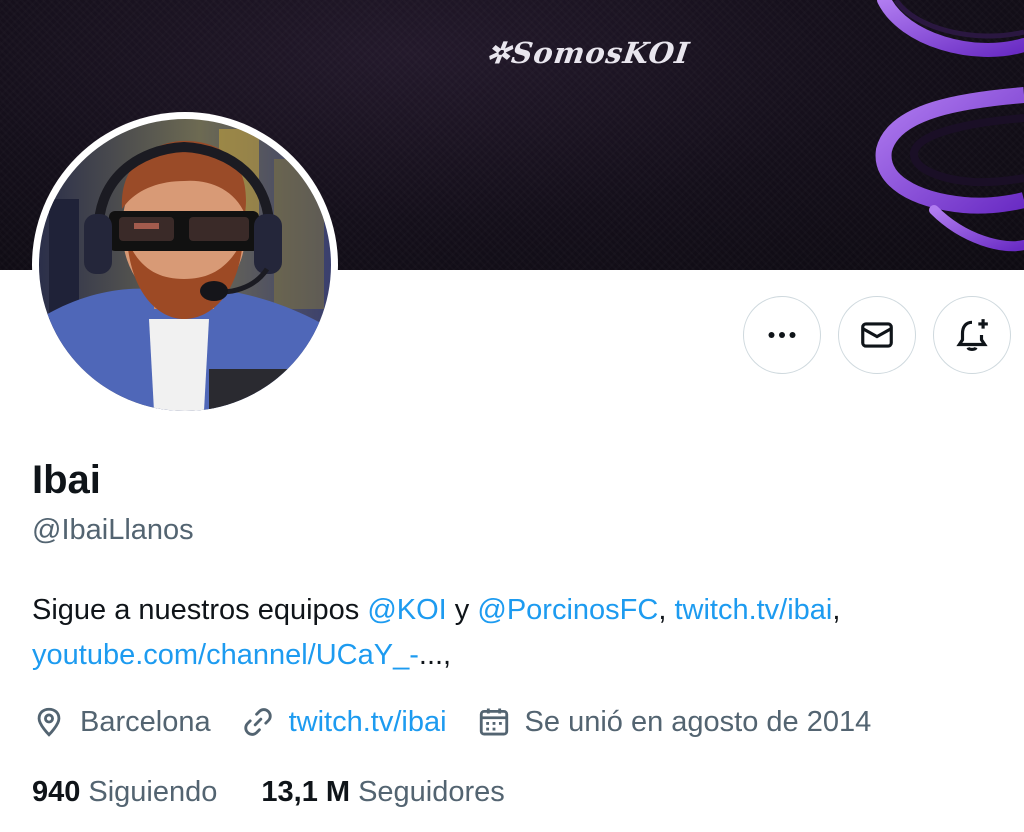 This screenshot has width=1024, height=832. Describe the element at coordinates (493, 722) in the screenshot. I see `calendar-icon` at that location.